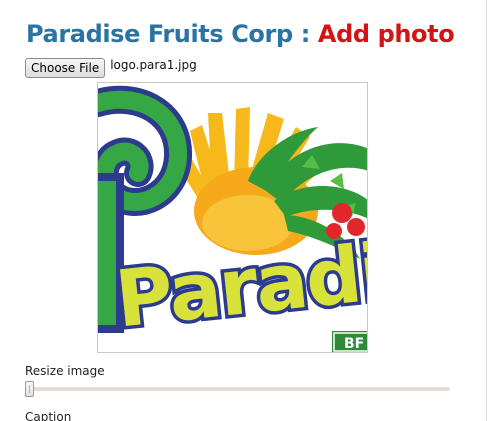  What do you see at coordinates (159, 34) in the screenshot?
I see `company-name: Paradise Fruits Corp` at bounding box center [159, 34].